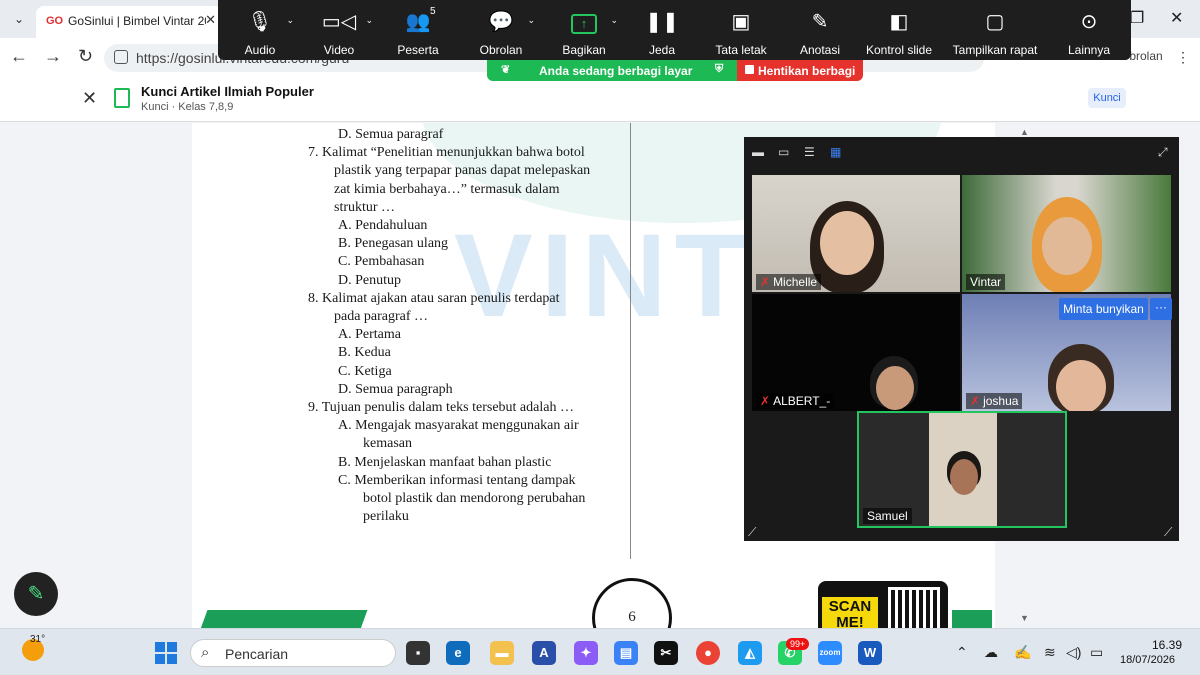 The height and width of the screenshot is (675, 1200). Describe the element at coordinates (418, 22) in the screenshot. I see `participants-icon: 👥` at that location.